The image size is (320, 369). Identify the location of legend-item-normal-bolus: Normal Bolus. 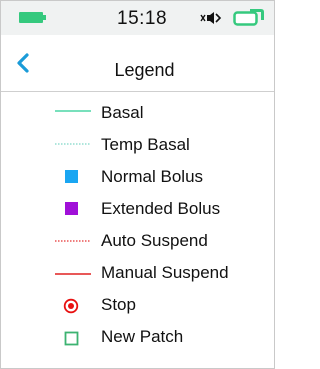
(137, 179).